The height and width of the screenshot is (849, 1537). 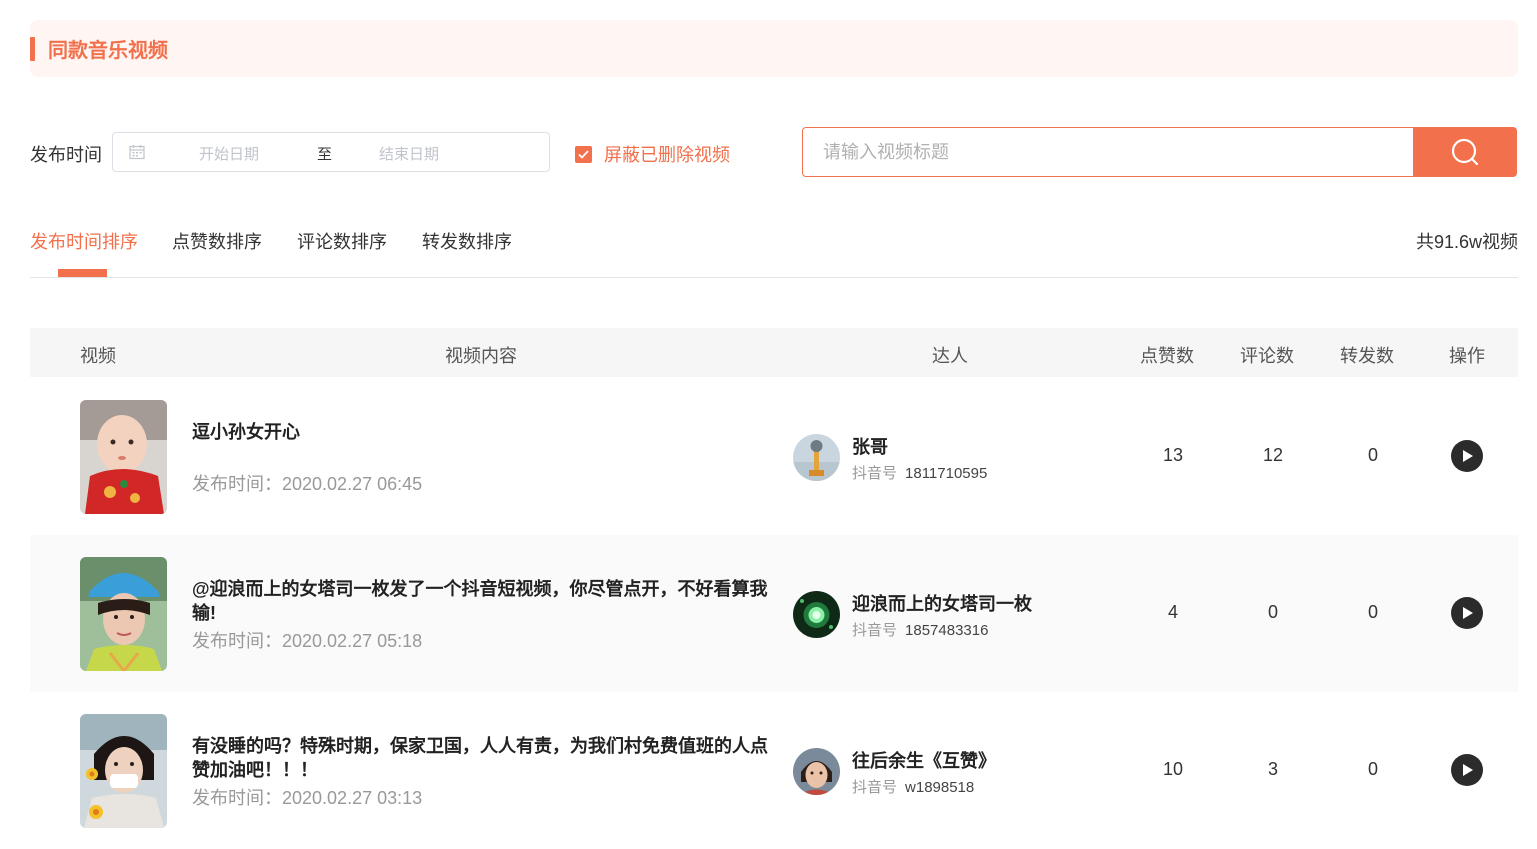 What do you see at coordinates (667, 155) in the screenshot?
I see `hide-deleted-label: 屏蔽已删除视频` at bounding box center [667, 155].